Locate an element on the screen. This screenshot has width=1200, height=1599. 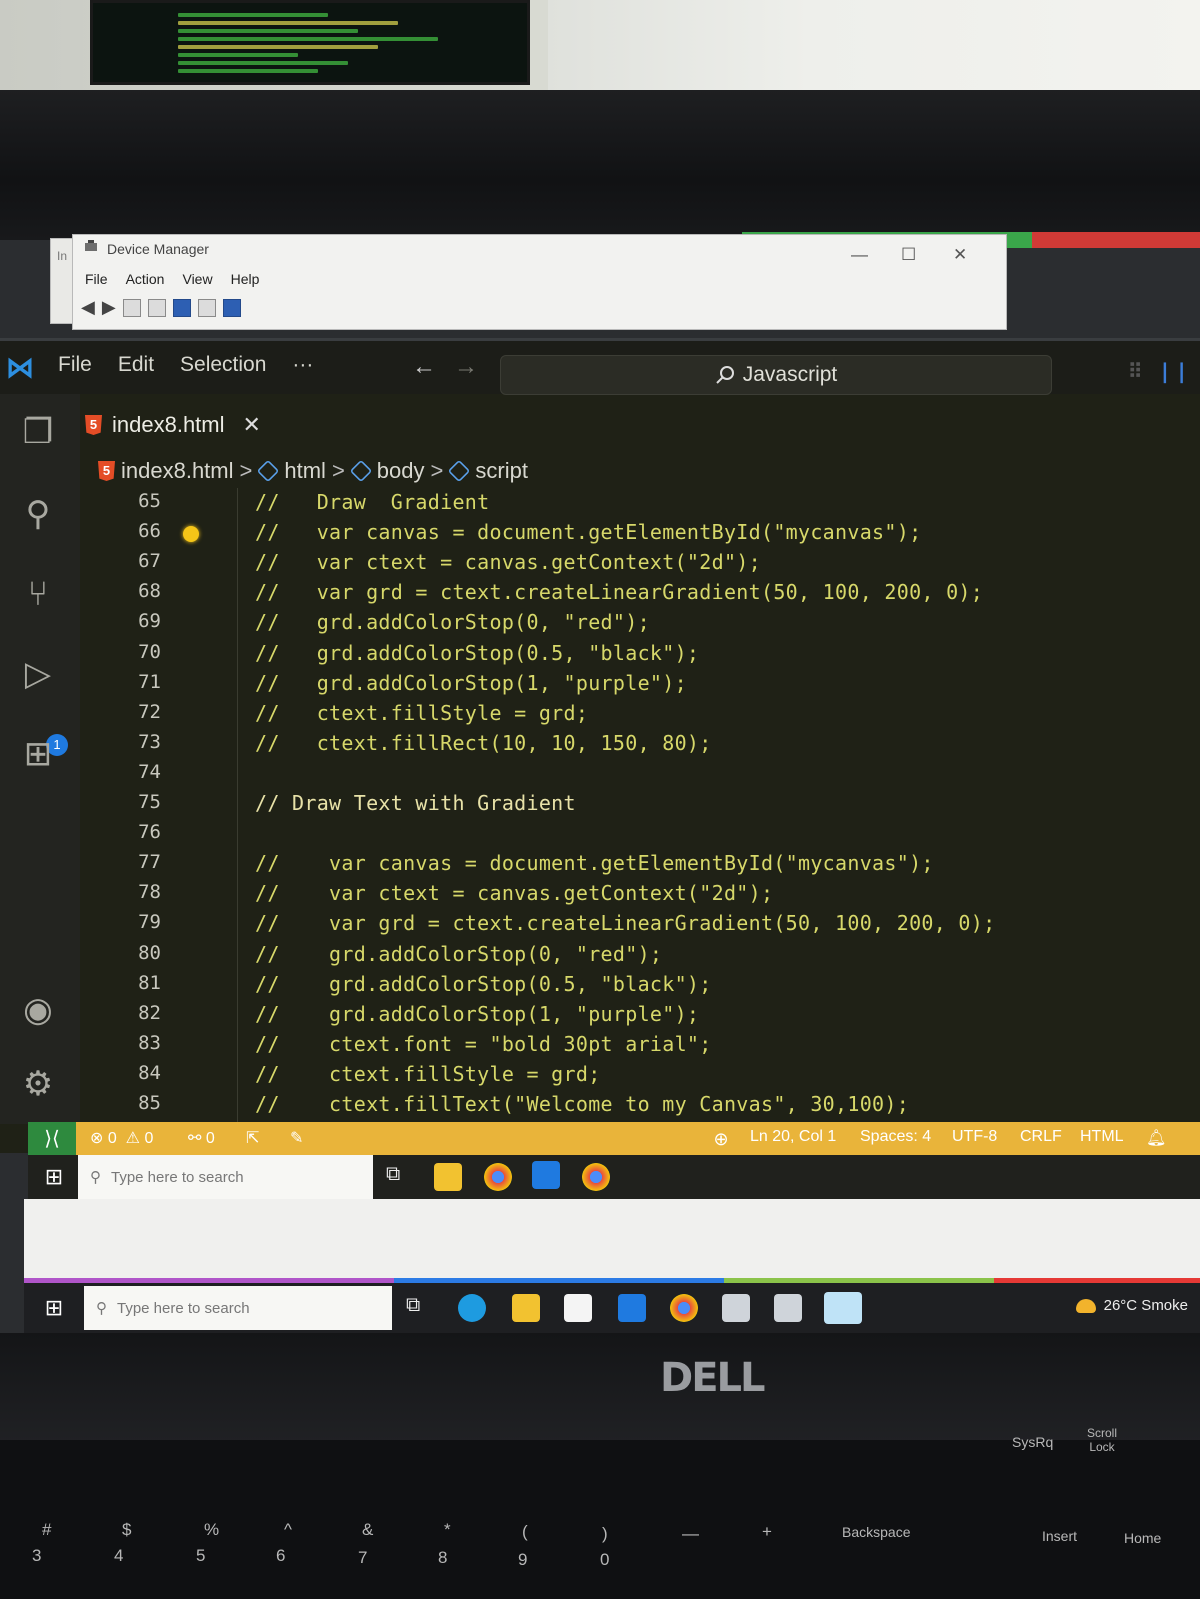
forward-arrow-icon: ▶ is located at coordinates (109, 307).